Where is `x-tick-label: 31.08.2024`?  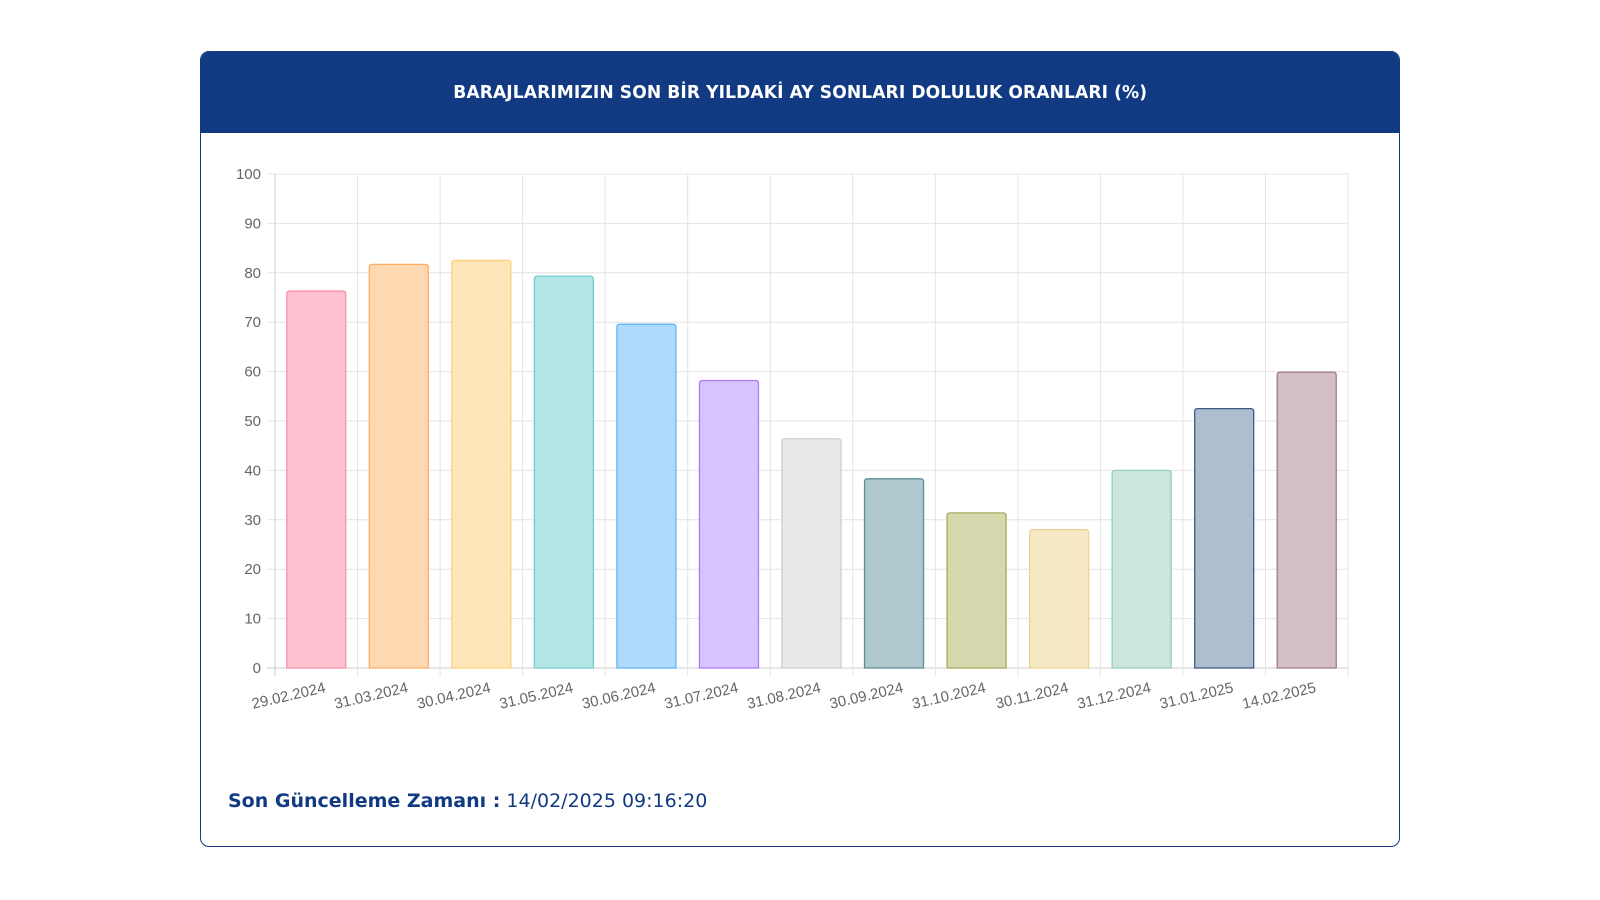 x-tick-label: 31.08.2024 is located at coordinates (783, 695).